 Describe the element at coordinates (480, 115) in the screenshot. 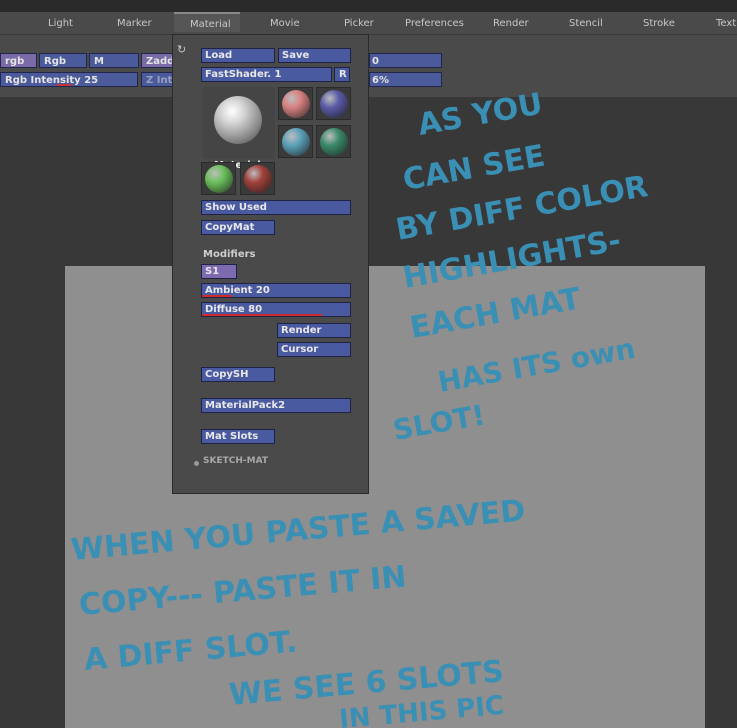

I see `note1-line1: AS YOU` at that location.